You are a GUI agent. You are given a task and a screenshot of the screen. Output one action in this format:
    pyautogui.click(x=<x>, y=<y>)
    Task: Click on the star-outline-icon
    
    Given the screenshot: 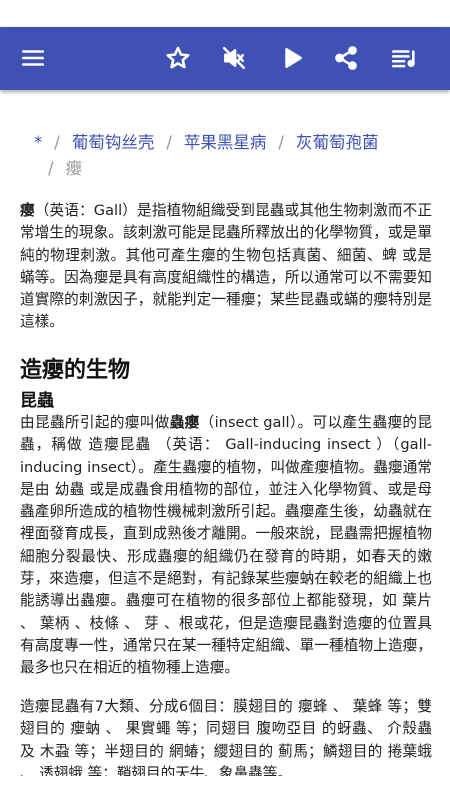 What is the action you would take?
    pyautogui.click(x=178, y=57)
    